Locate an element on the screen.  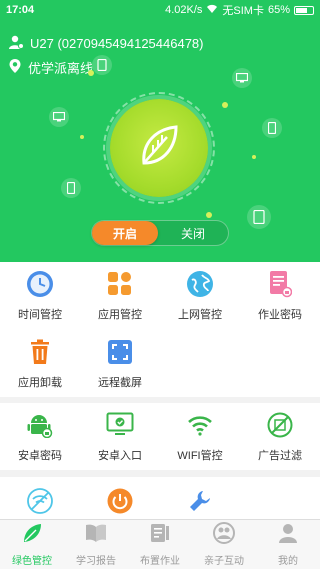
feature-ad-filter: 广告过滤 is located at coordinates (280, 436).